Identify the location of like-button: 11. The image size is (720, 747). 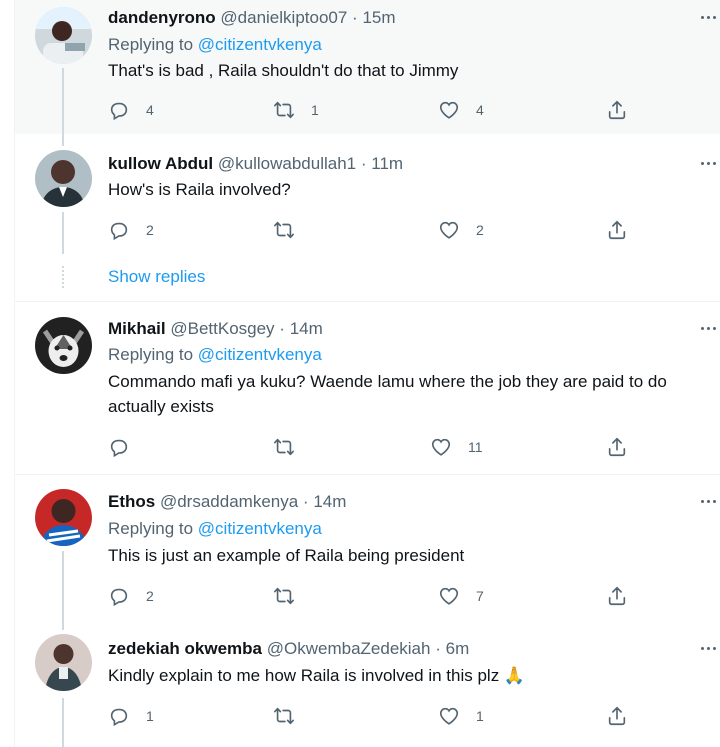
(456, 447).